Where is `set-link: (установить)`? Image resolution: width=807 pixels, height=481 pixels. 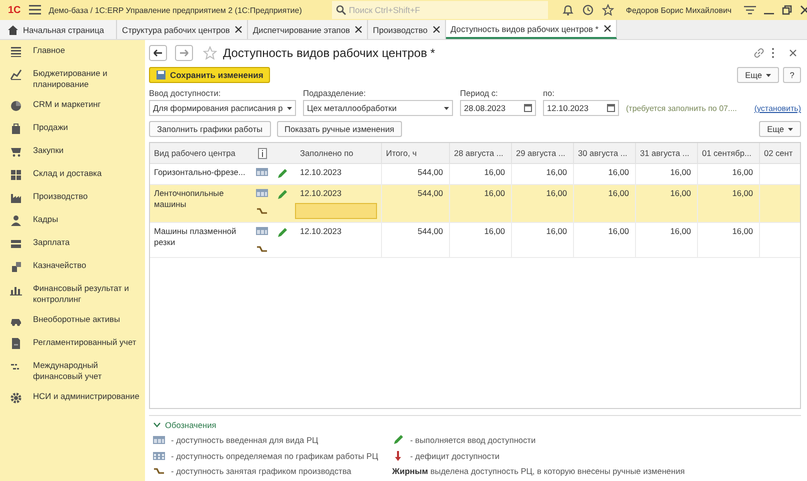
set-link: (установить) is located at coordinates (777, 108).